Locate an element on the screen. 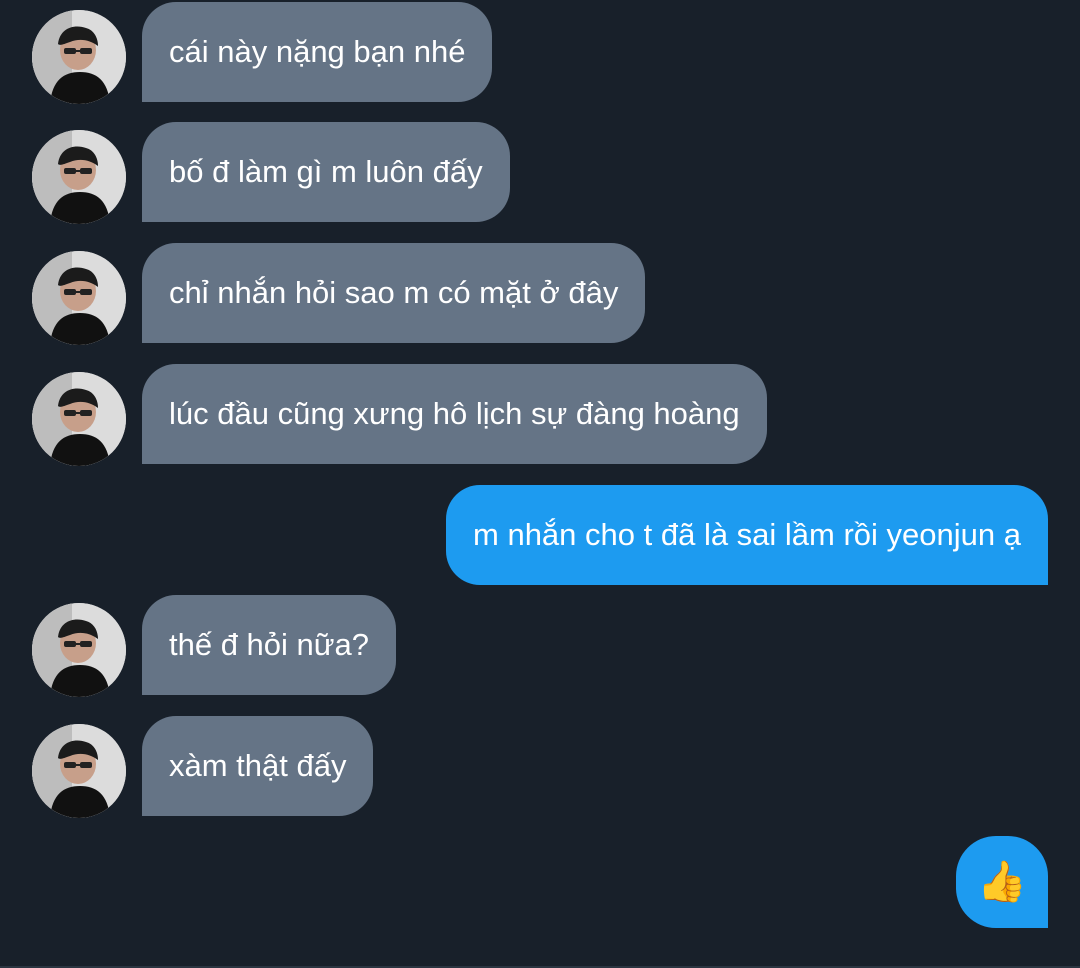 This screenshot has height=968, width=1080. message-row-outgoing: m nhắn cho t đã là sai lầm rồi yeonjun ạ is located at coordinates (540, 535).